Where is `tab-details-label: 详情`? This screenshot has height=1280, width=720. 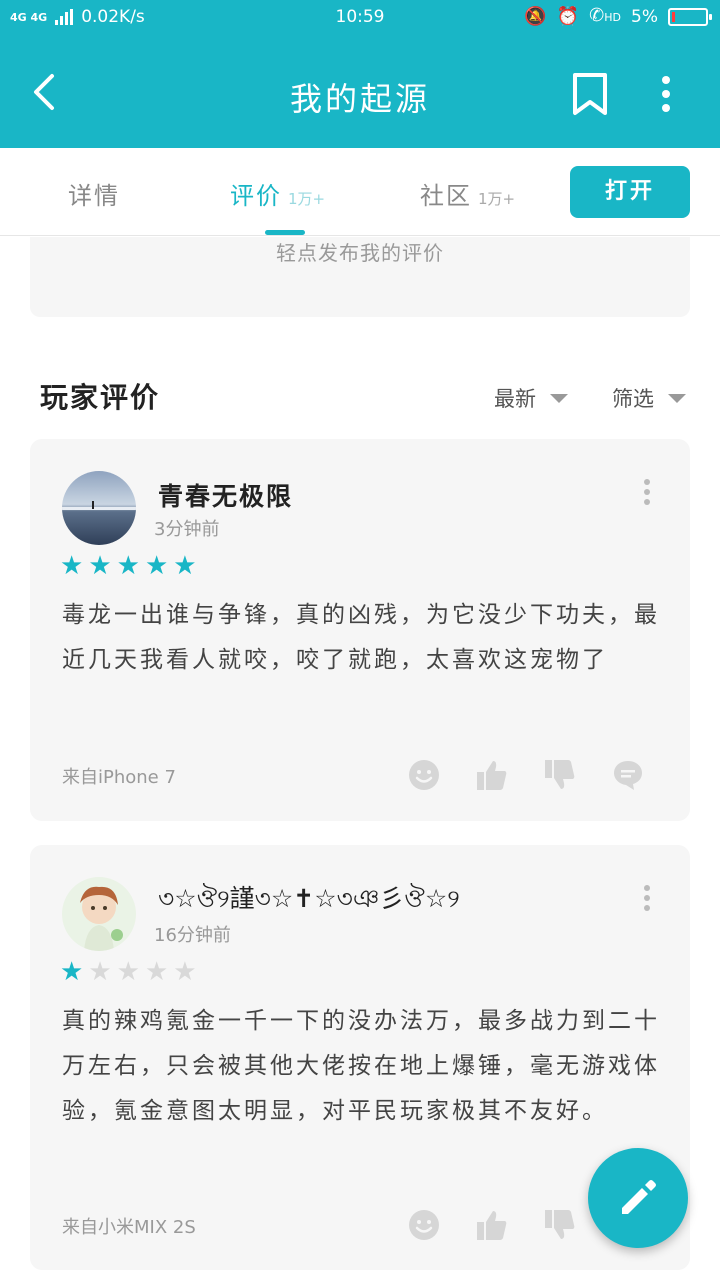 tab-details-label: 详情 is located at coordinates (94, 196).